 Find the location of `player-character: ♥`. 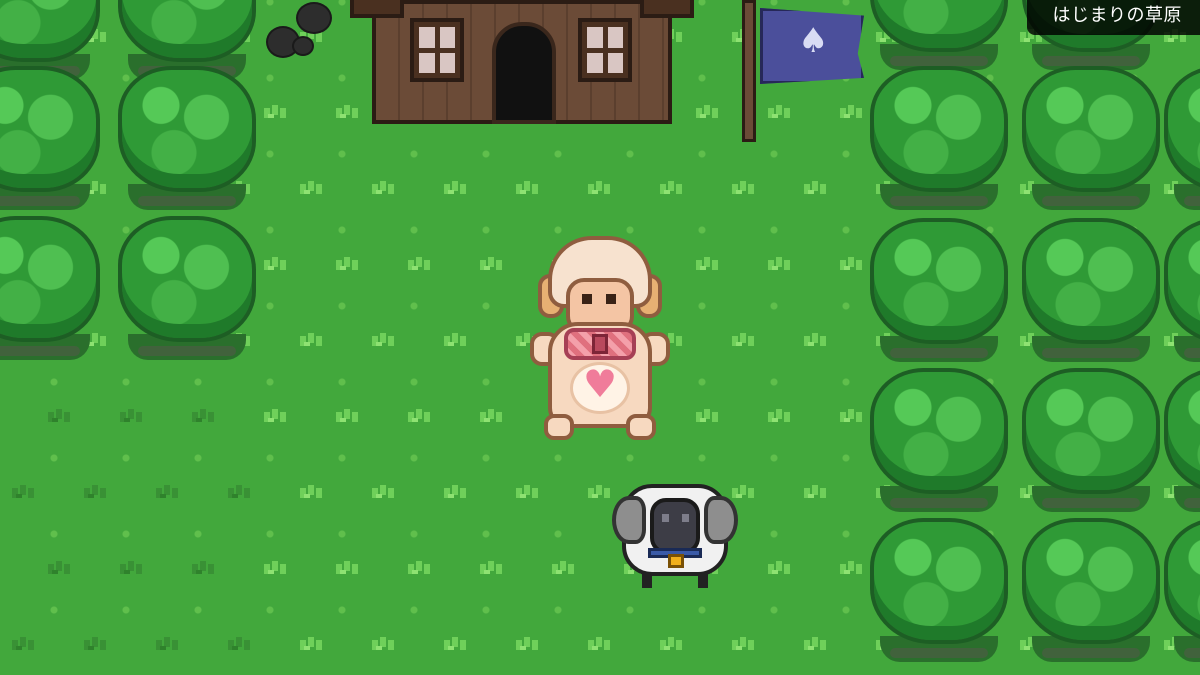

player-character: ♥ is located at coordinates (600, 339).